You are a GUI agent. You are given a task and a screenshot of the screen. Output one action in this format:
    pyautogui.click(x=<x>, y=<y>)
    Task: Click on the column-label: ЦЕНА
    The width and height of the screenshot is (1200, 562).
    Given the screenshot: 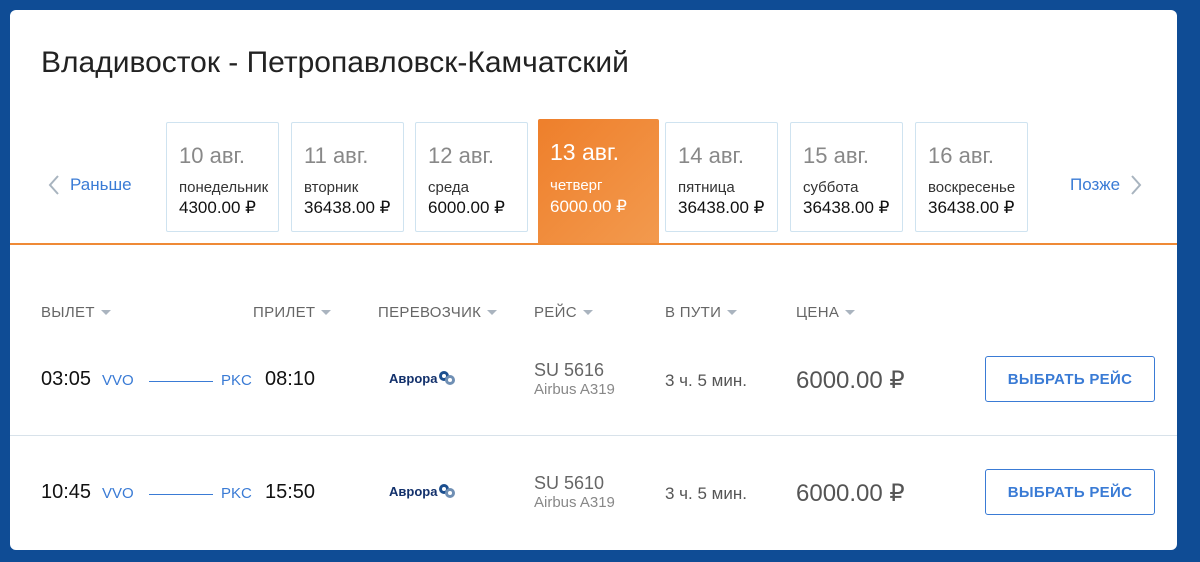 What is the action you would take?
    pyautogui.click(x=818, y=312)
    